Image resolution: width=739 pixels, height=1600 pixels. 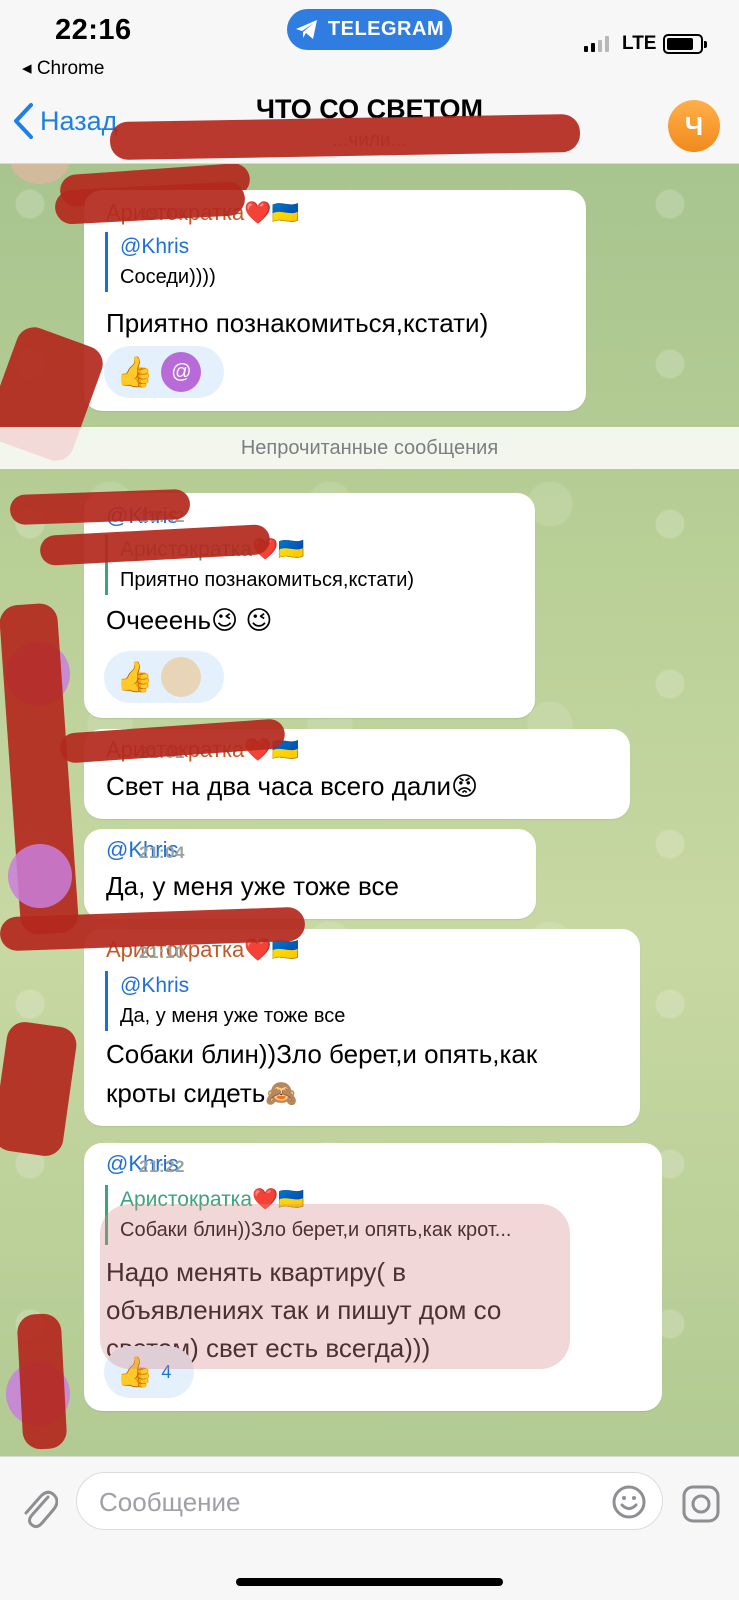 I want to click on message-time: 19:13, so click(x=351, y=301).